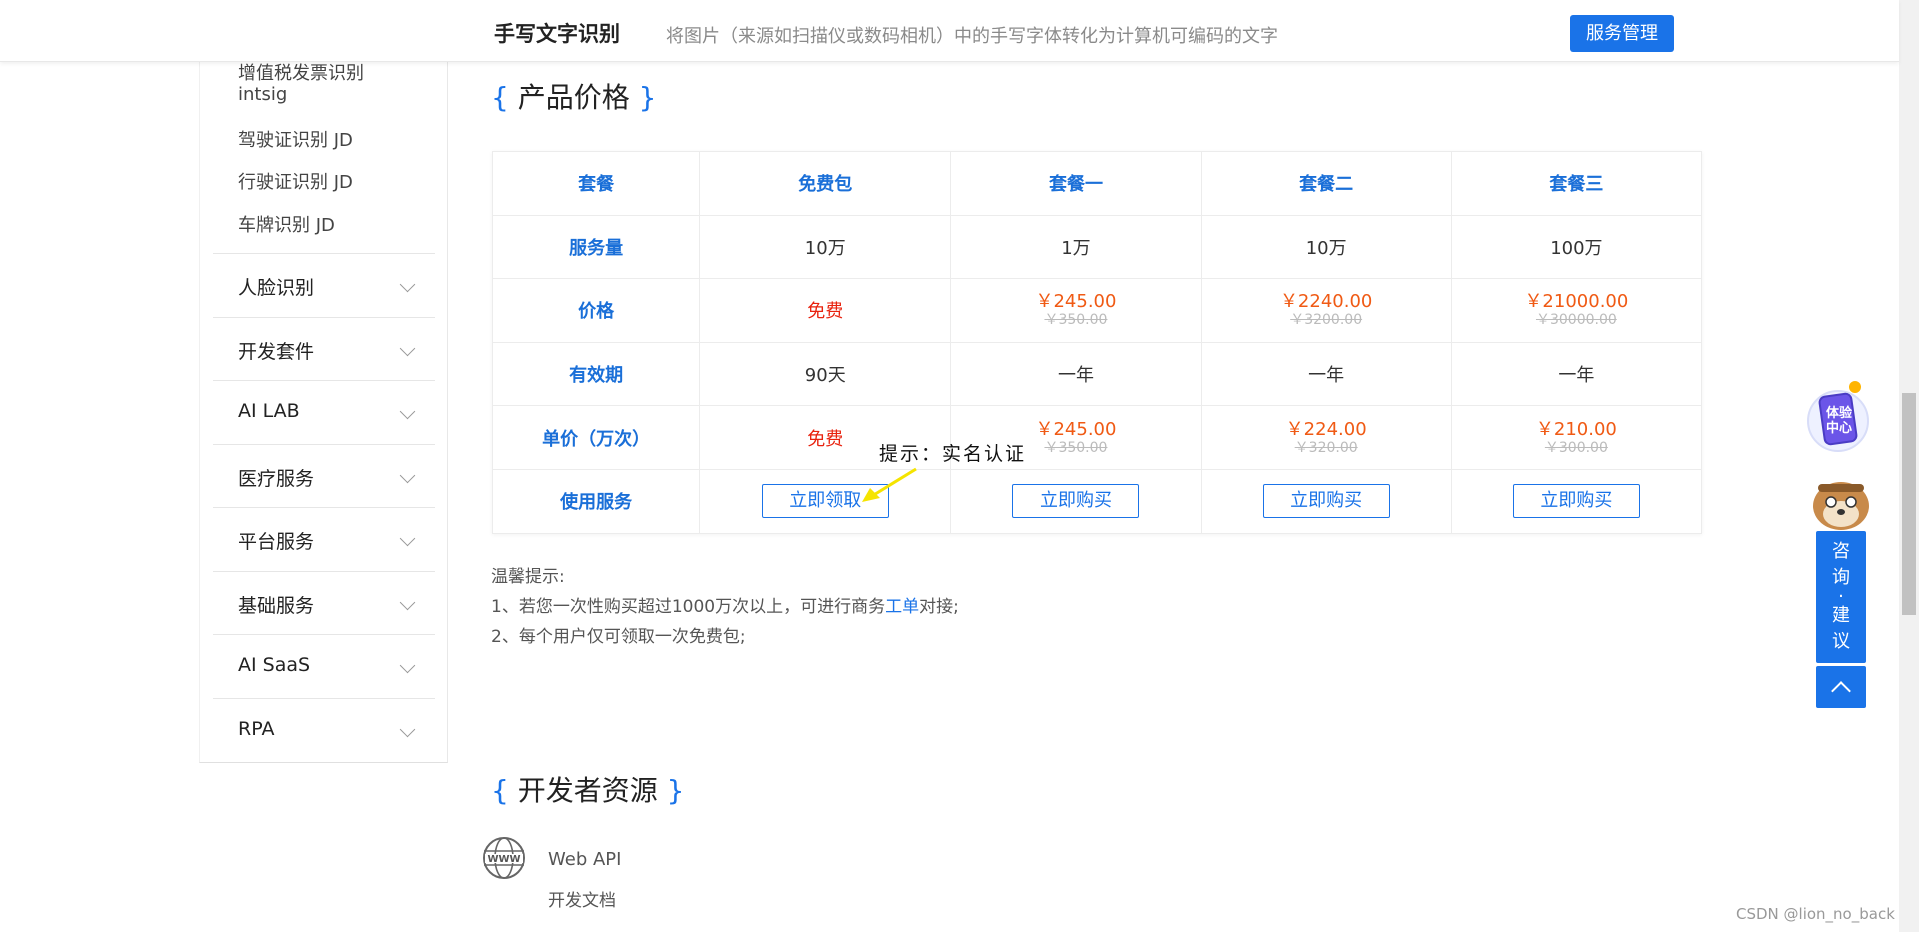  I want to click on buy-plan-2-button: 立即购买, so click(1326, 501).